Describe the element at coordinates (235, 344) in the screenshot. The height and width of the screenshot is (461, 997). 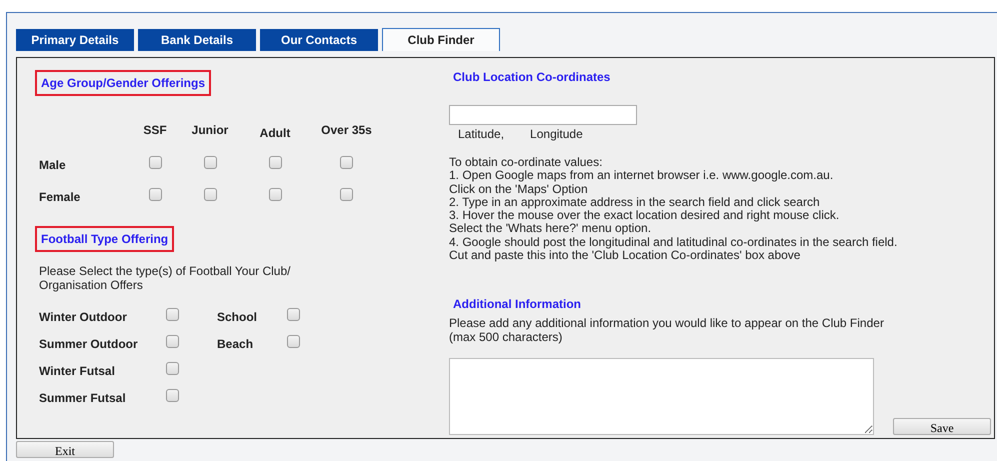
I see `option-label: Beach` at that location.